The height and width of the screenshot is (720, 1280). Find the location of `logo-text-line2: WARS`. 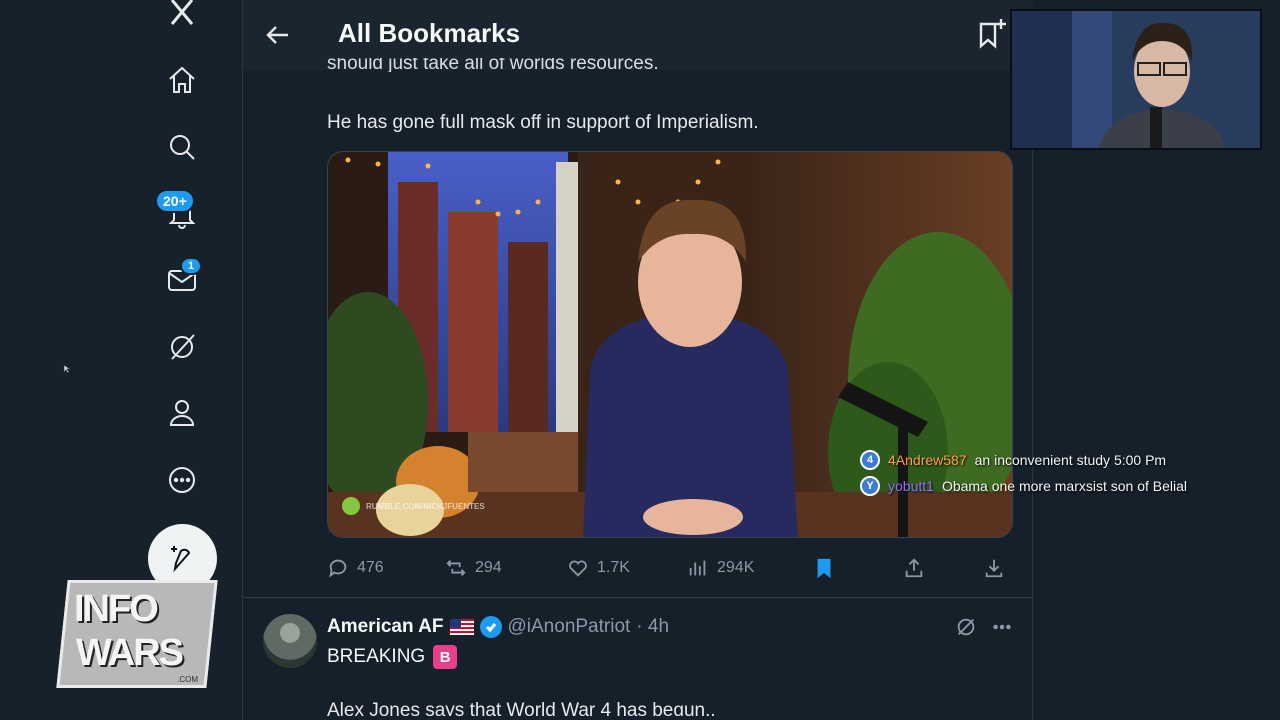

logo-text-line2: WARS is located at coordinates (130, 653).